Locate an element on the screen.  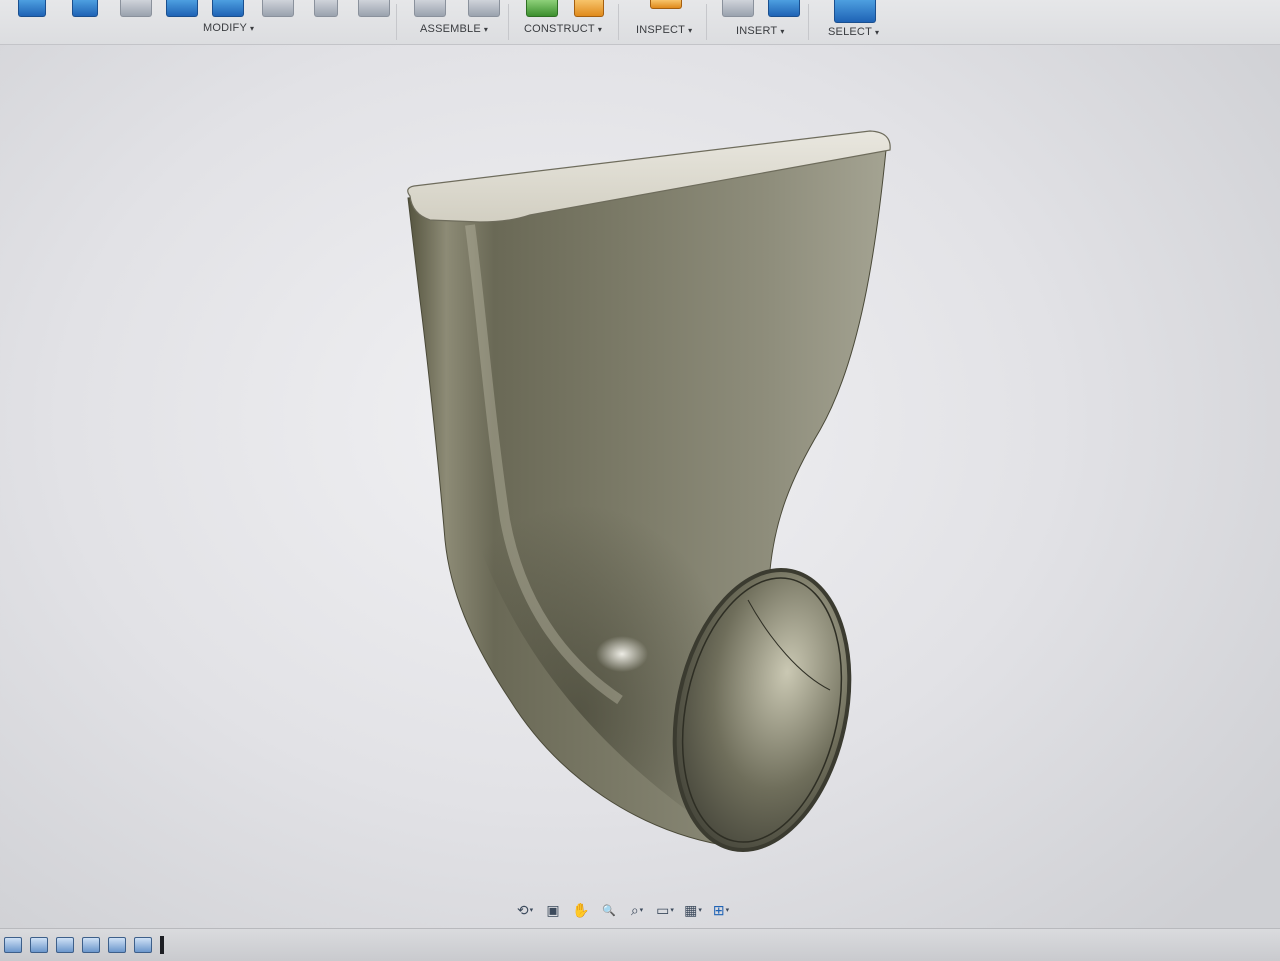
shell-icon is located at coordinates (278, 8).